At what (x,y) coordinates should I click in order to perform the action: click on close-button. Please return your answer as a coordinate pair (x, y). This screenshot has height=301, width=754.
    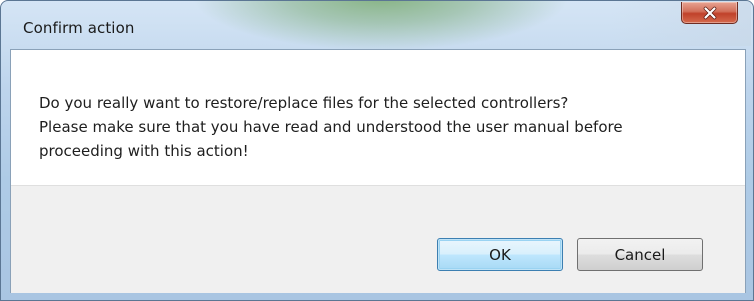
    Looking at the image, I should click on (709, 13).